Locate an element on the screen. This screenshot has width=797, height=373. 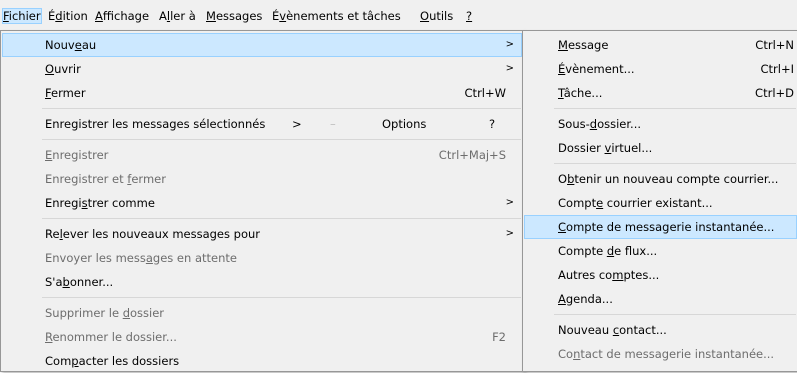
menubar-edition: Édition is located at coordinates (68, 16).